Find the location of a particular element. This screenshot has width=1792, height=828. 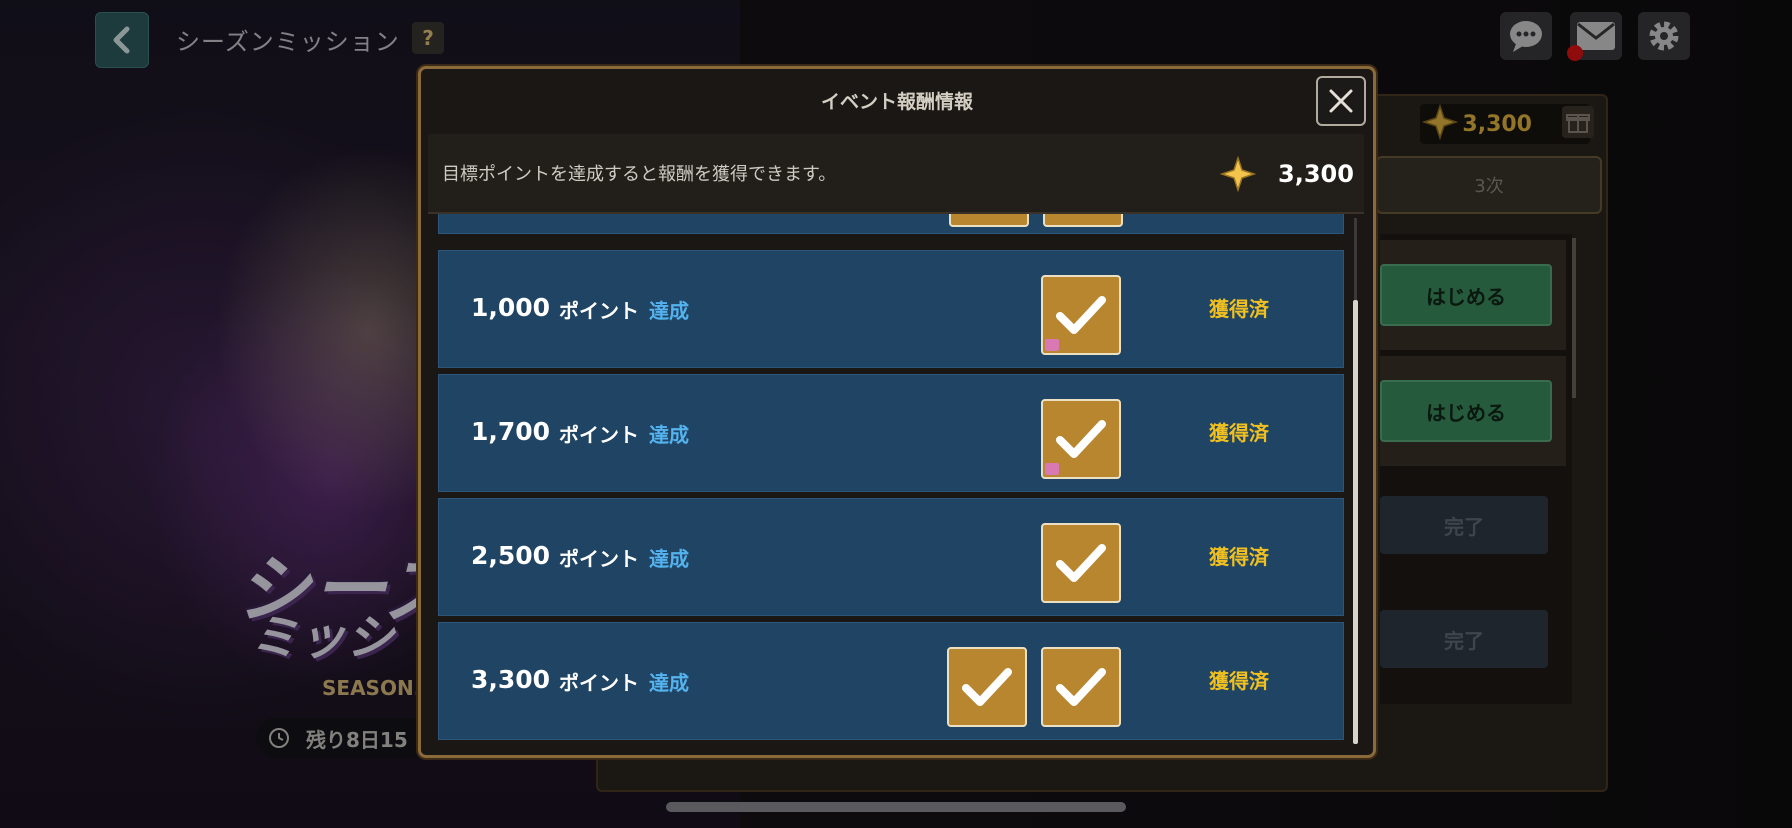

reward-row-partial is located at coordinates (891, 224).